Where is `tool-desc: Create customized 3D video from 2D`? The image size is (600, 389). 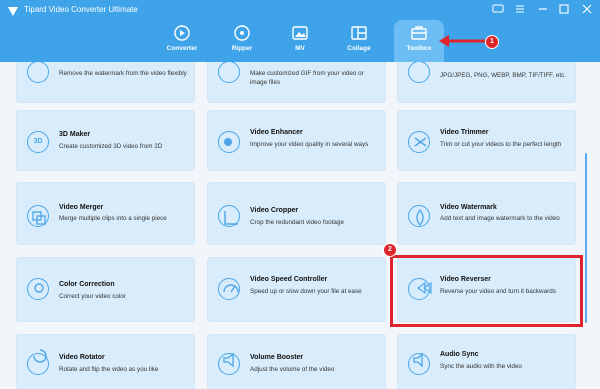 tool-desc: Create customized 3D video from 2D is located at coordinates (111, 146).